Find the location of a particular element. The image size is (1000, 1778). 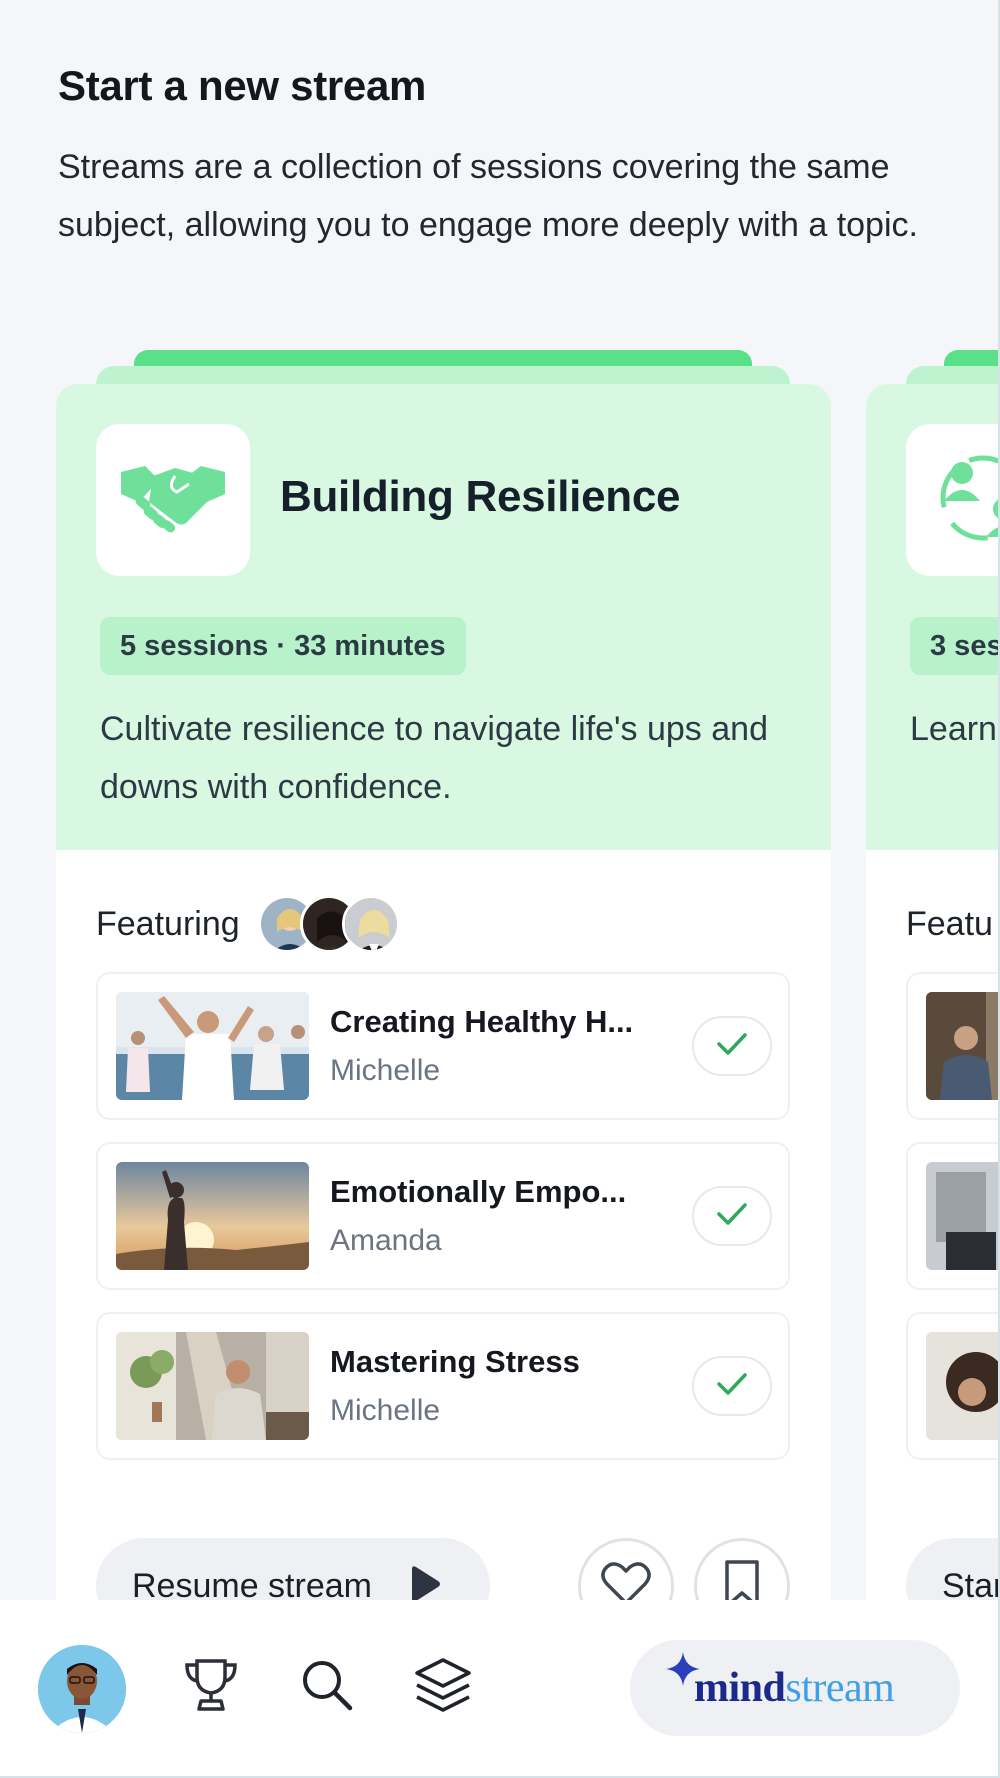

favorite-button is located at coordinates (626, 1569).